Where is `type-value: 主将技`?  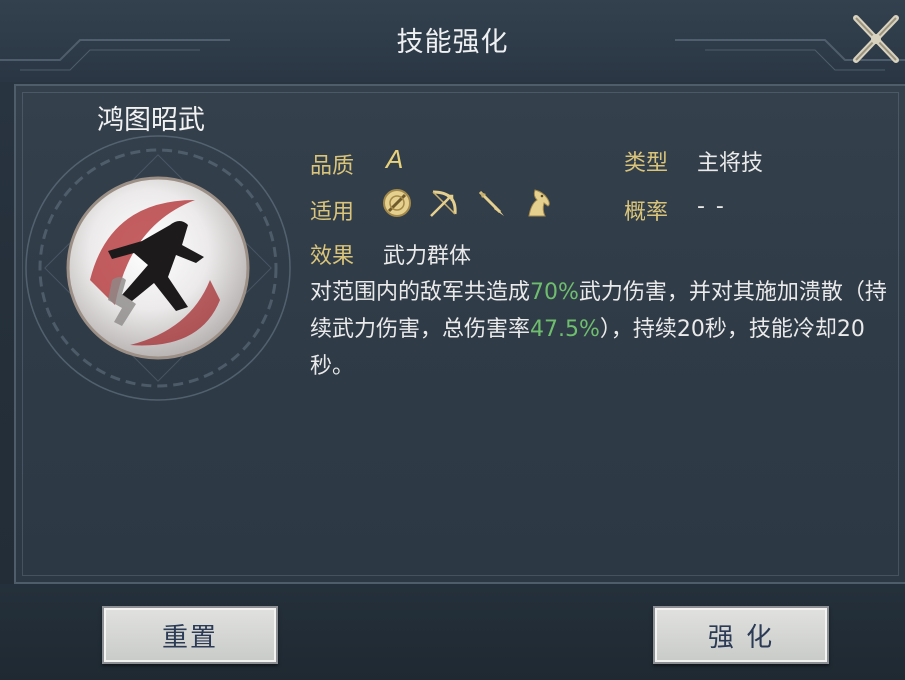
type-value: 主将技 is located at coordinates (730, 163).